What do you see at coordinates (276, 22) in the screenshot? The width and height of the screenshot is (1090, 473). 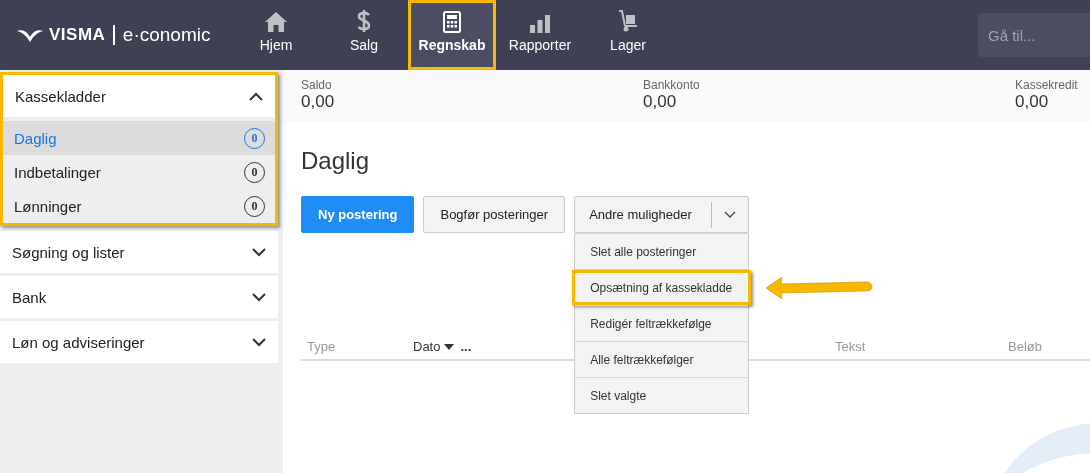 I see `house-icon` at bounding box center [276, 22].